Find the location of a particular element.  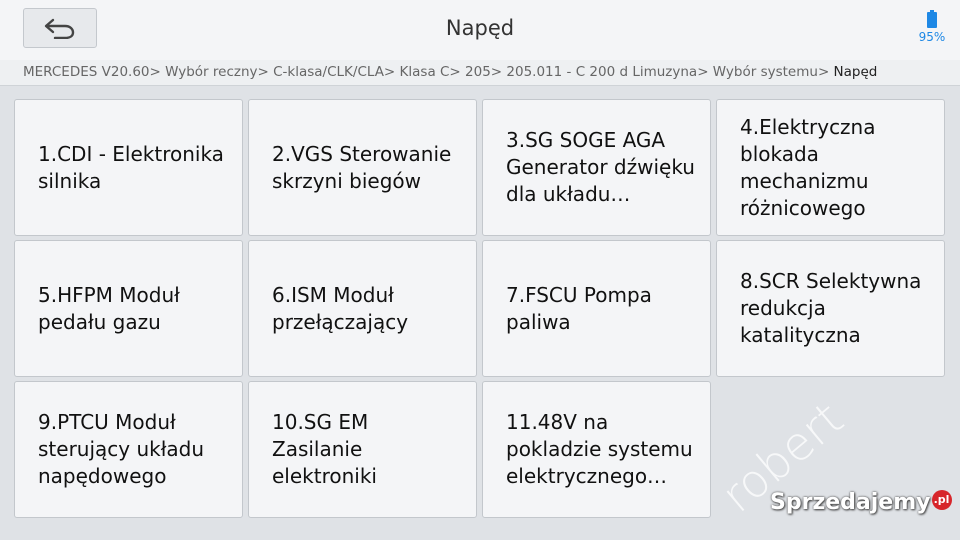

battery-level: 95% is located at coordinates (932, 37).